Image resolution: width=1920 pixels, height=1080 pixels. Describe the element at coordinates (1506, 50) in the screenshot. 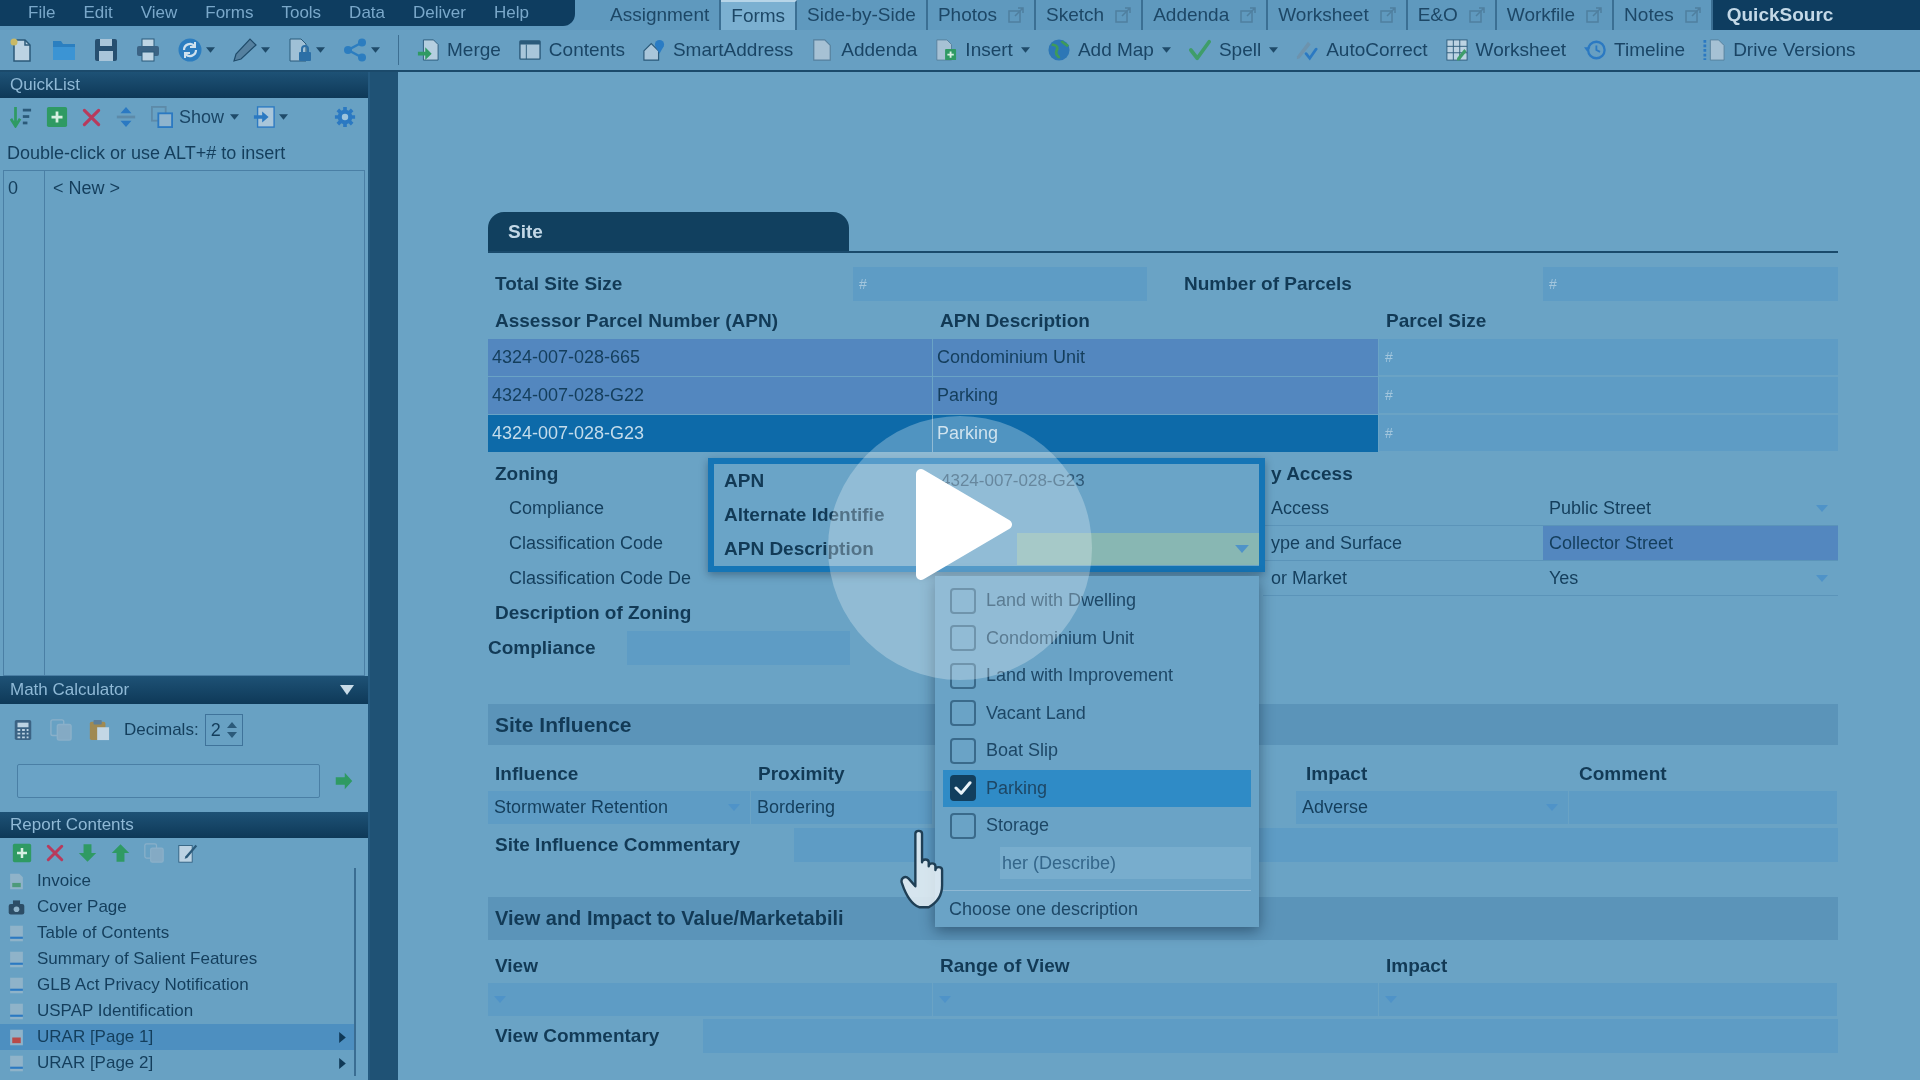

I see `toolbar-button: Worksheet` at that location.